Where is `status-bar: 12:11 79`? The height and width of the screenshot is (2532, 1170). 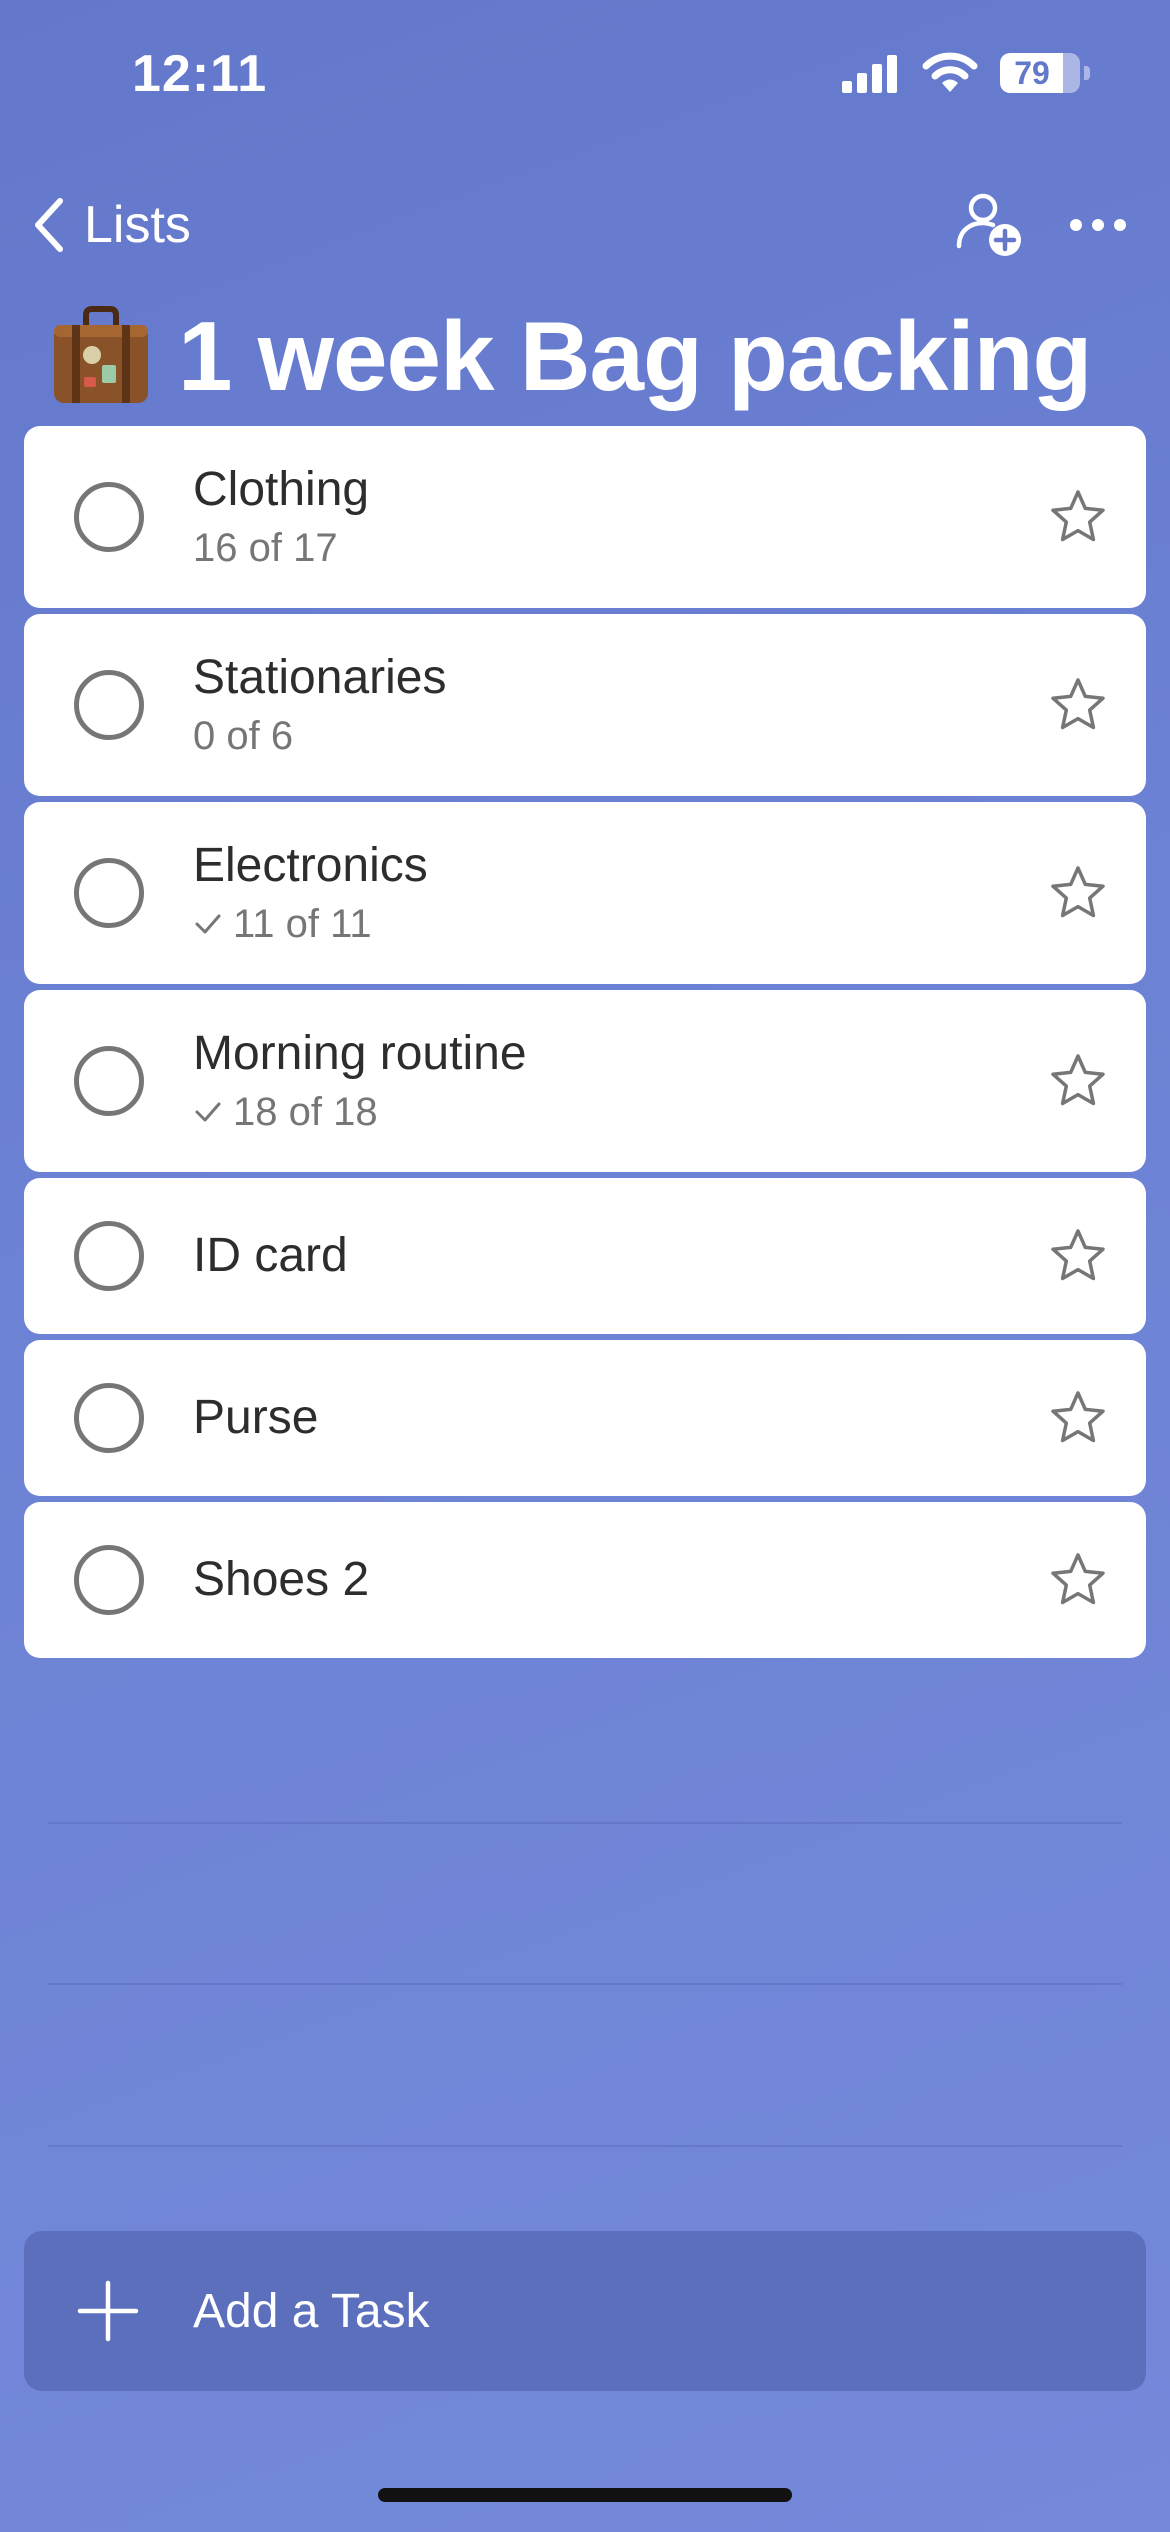
status-bar: 12:11 79 is located at coordinates (585, 75).